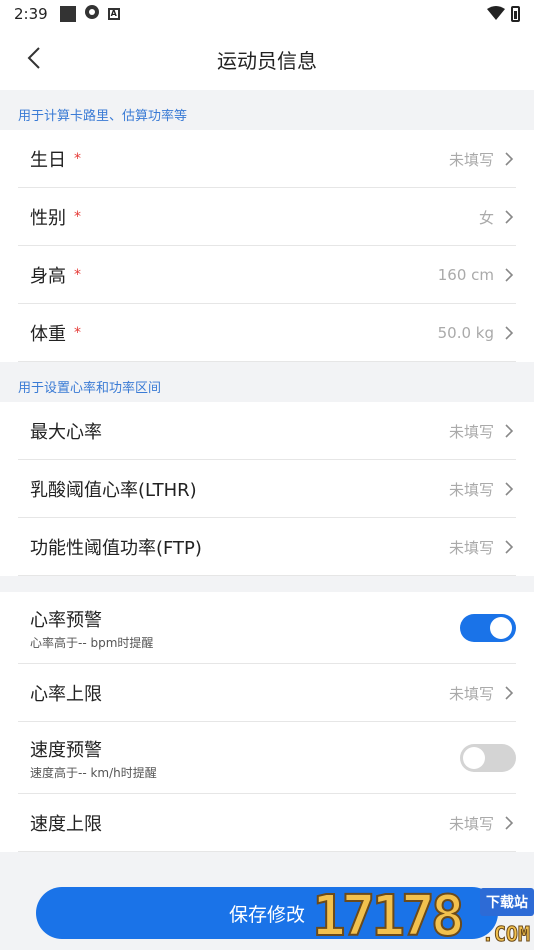 The width and height of the screenshot is (534, 950). Describe the element at coordinates (116, 548) in the screenshot. I see `row-label: 功能性阈值功率(FTP)` at that location.